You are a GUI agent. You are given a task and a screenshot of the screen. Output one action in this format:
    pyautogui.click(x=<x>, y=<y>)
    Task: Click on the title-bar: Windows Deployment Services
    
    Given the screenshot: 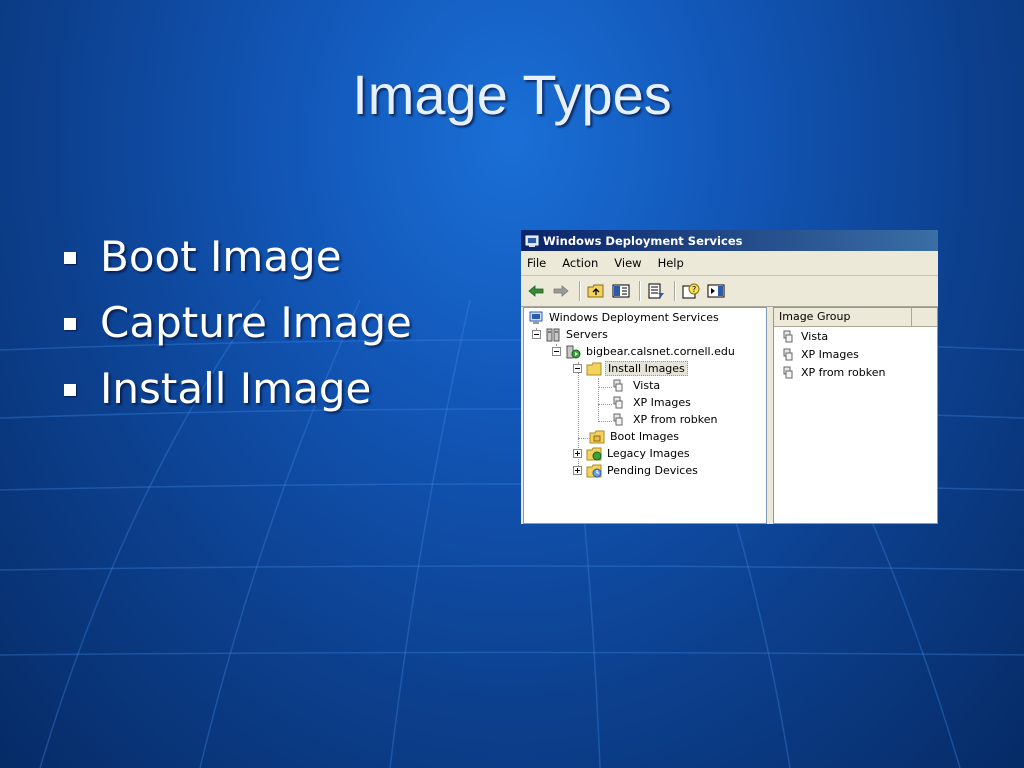 What is the action you would take?
    pyautogui.click(x=729, y=240)
    